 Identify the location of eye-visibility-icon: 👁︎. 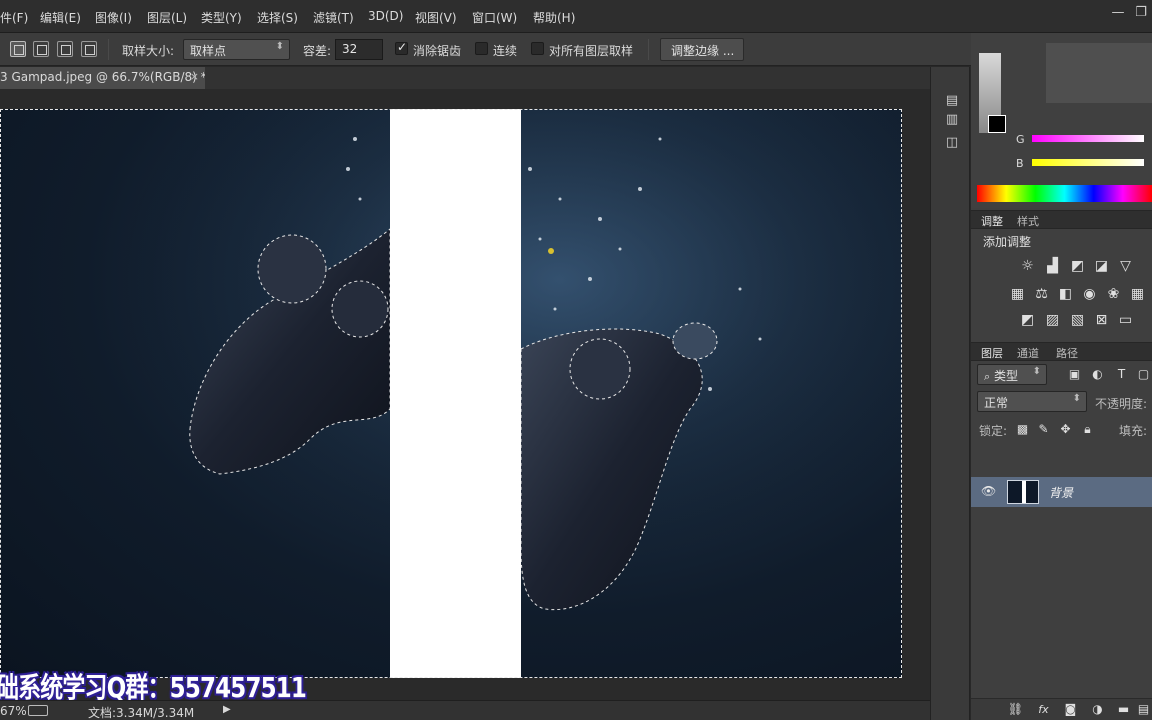
(988, 491).